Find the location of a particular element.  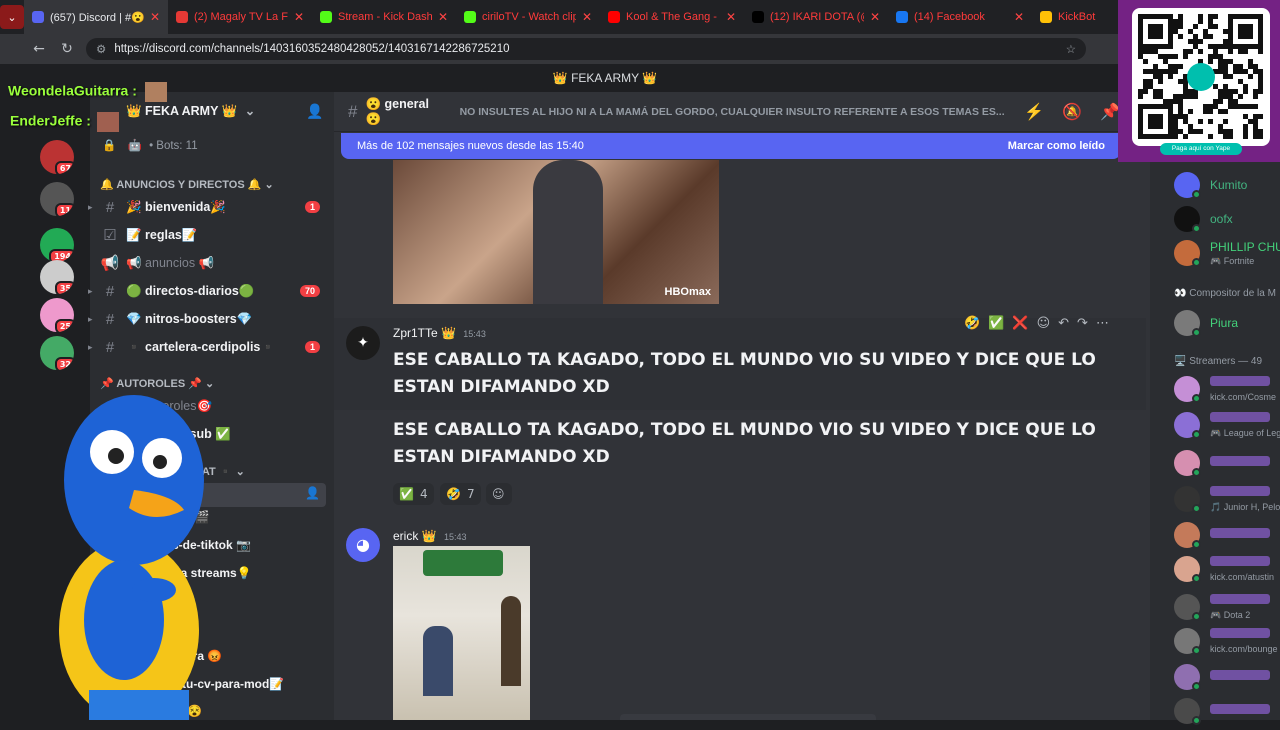

browser-tab: (12) IKARI DOTA (@IK ✕ is located at coordinates (816, 17).